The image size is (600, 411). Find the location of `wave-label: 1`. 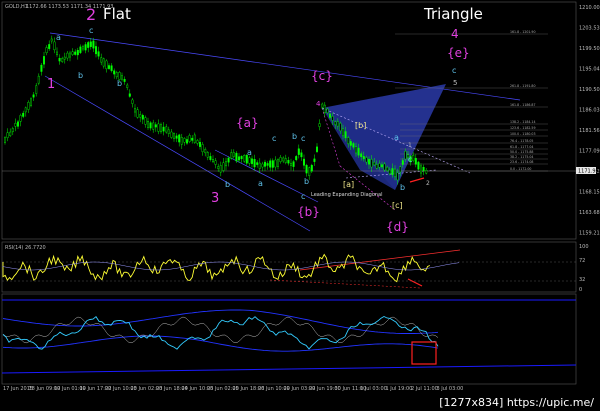

wave-label: 1 is located at coordinates (410, 145).